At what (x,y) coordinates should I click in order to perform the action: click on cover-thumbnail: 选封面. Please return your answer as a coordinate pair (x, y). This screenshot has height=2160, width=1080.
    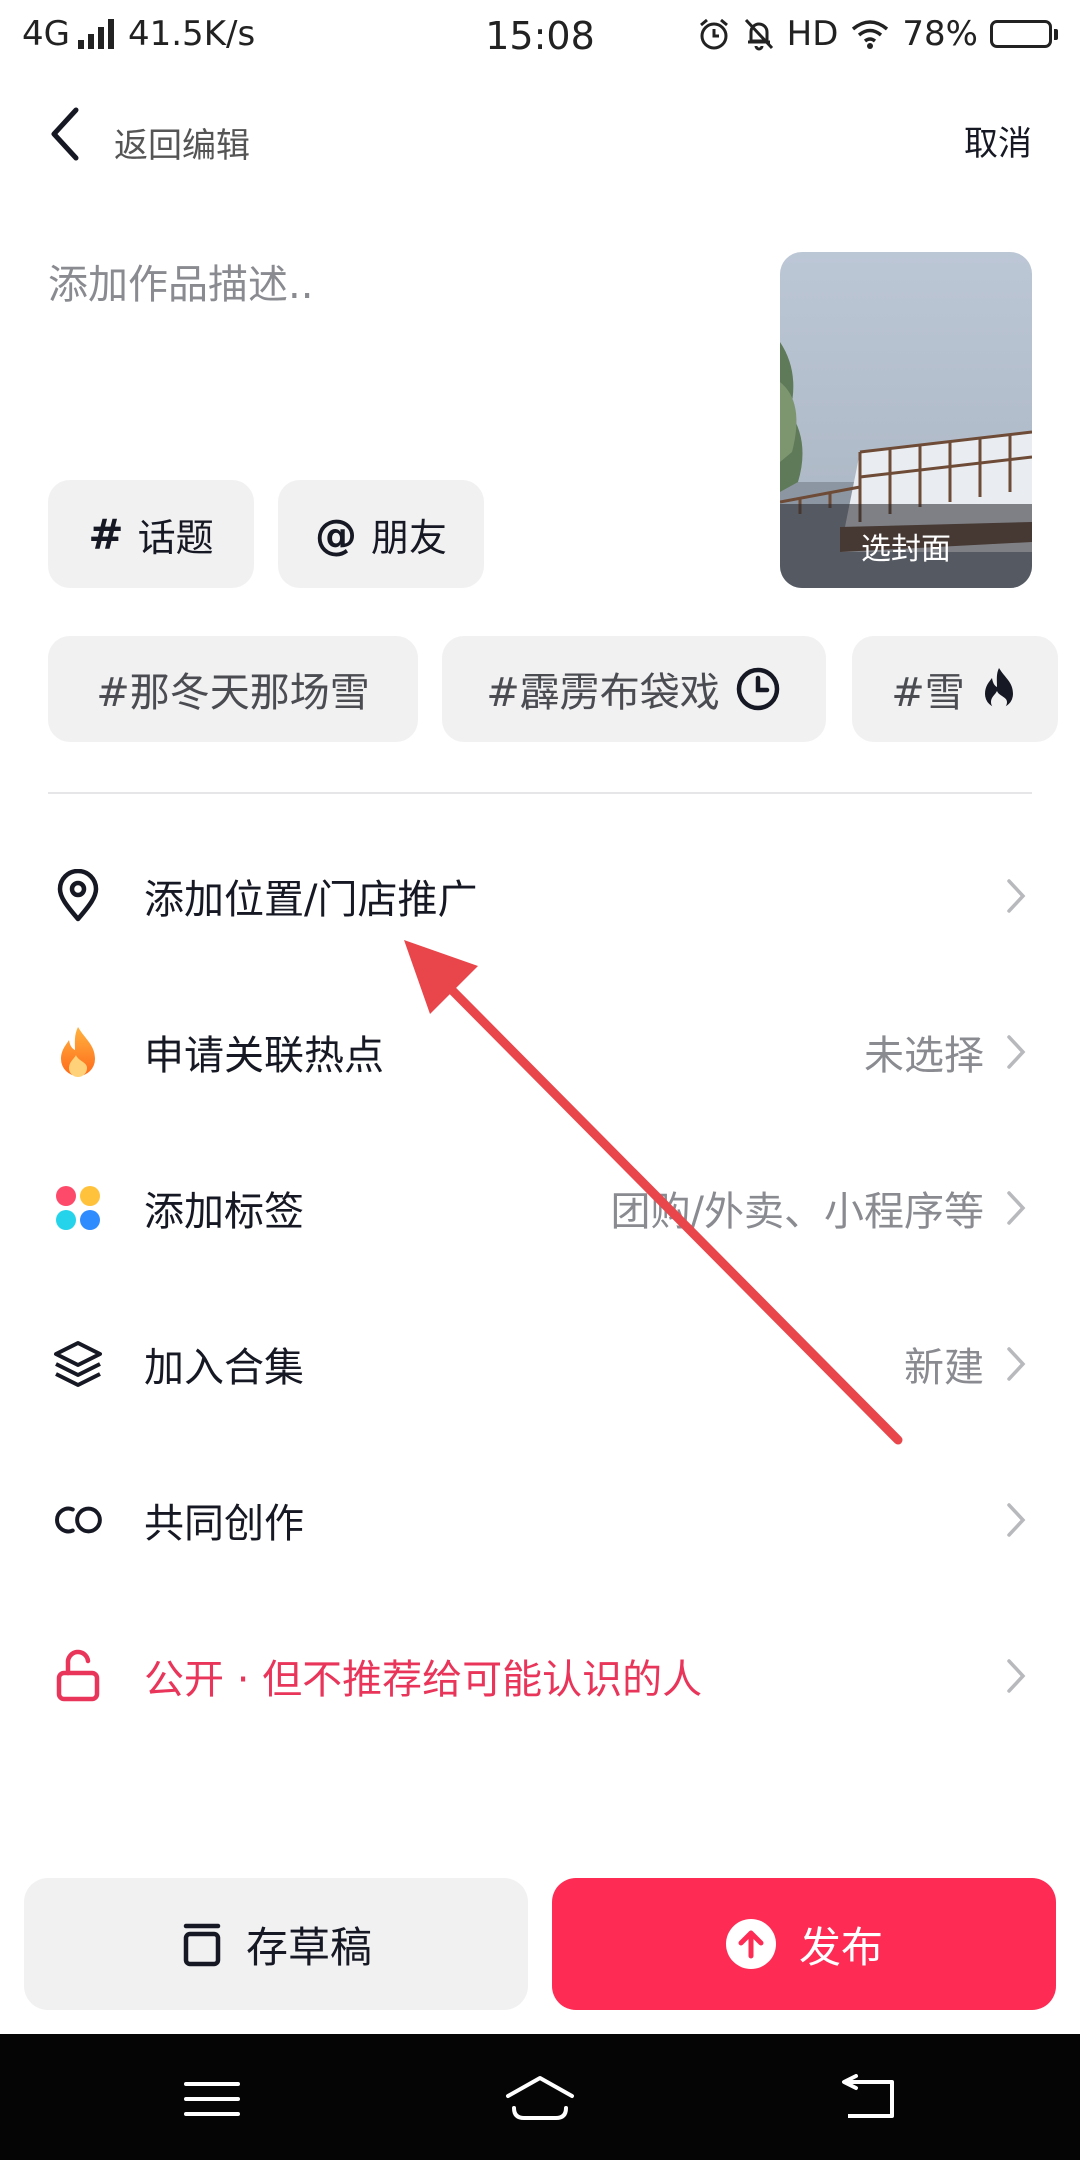
    Looking at the image, I should click on (906, 420).